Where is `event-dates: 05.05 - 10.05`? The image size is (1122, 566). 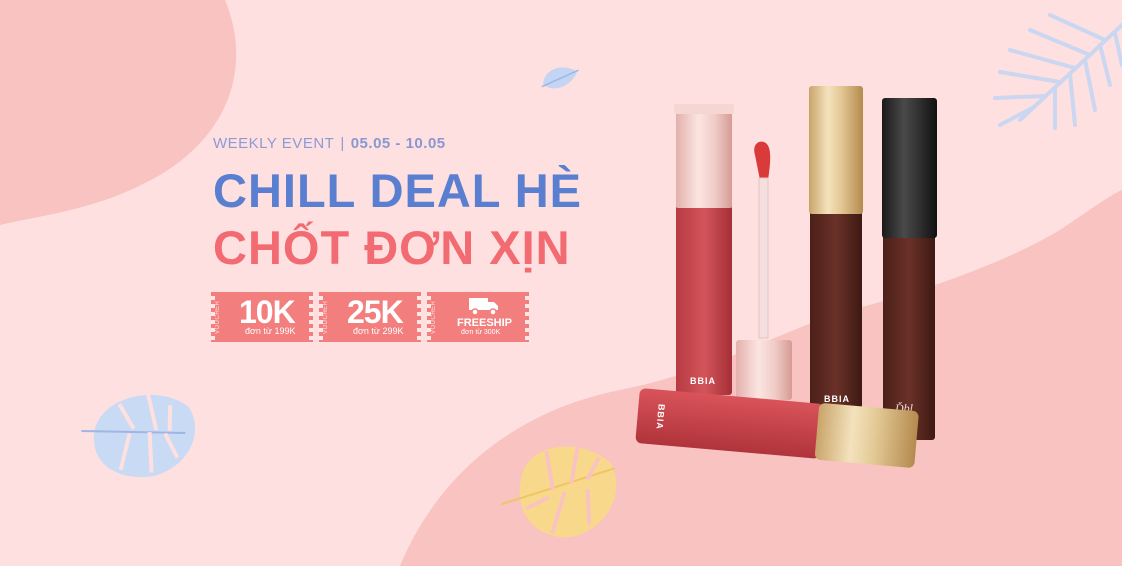
event-dates: 05.05 - 10.05 is located at coordinates (398, 143).